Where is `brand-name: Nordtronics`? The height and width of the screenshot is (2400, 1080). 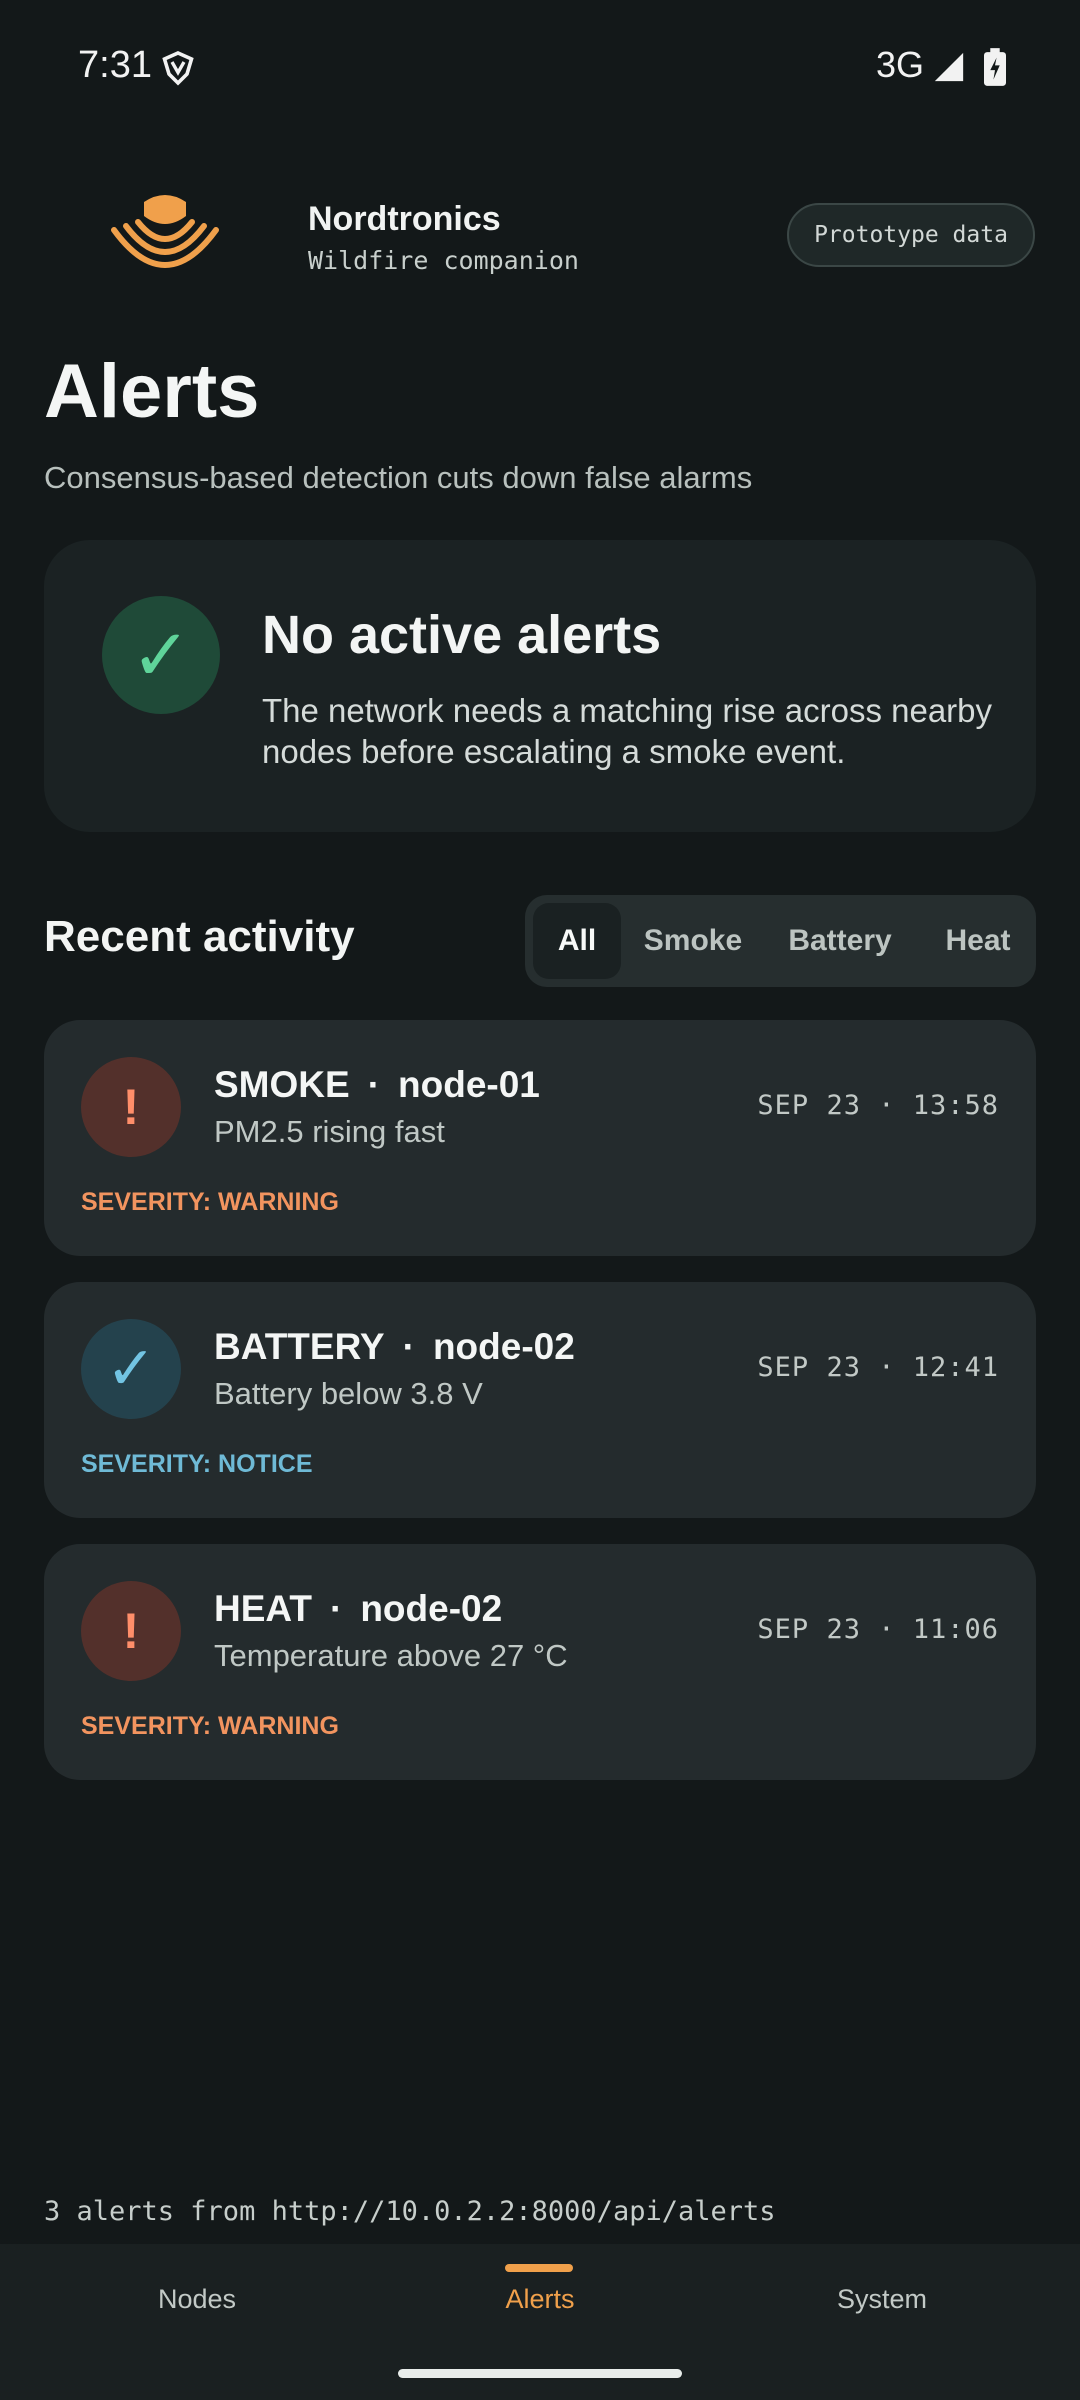
brand-name: Nordtronics is located at coordinates (404, 219).